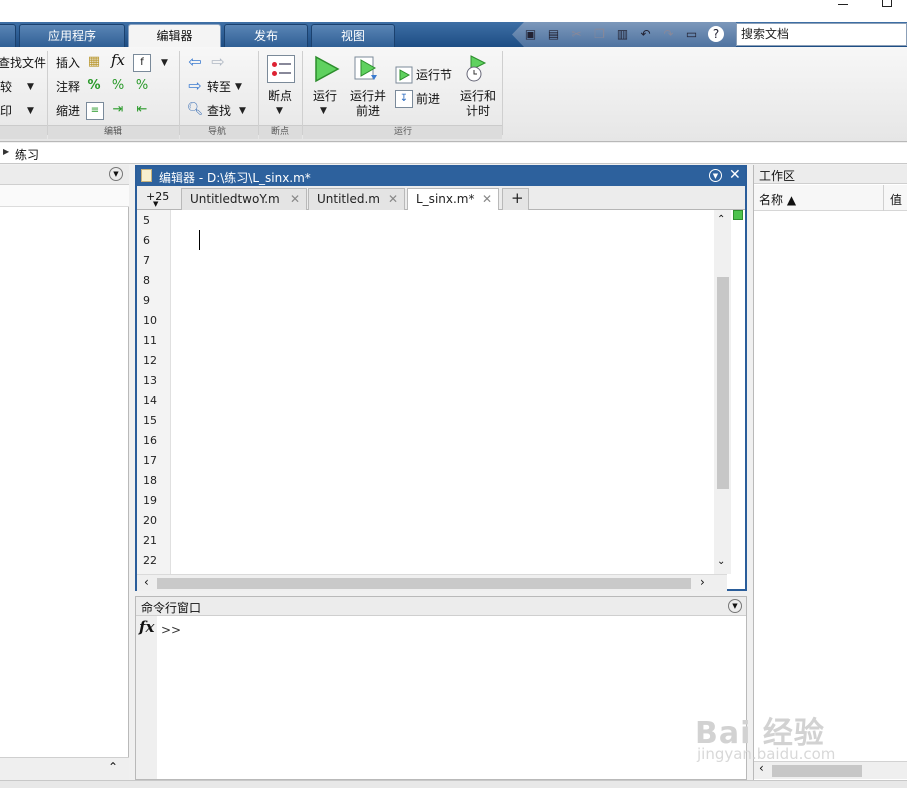 This screenshot has width=907, height=788. Describe the element at coordinates (368, 96) in the screenshot. I see `run-and-advance-label-1: 运行并` at that location.